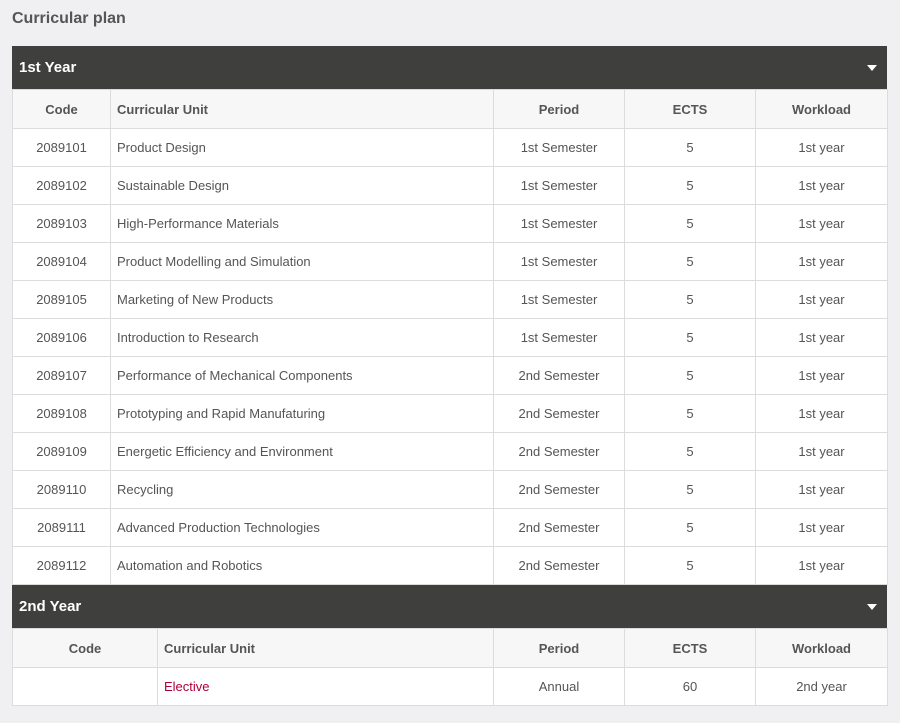 The width and height of the screenshot is (900, 723). I want to click on cell-unit: Automation and Robotics, so click(302, 565).